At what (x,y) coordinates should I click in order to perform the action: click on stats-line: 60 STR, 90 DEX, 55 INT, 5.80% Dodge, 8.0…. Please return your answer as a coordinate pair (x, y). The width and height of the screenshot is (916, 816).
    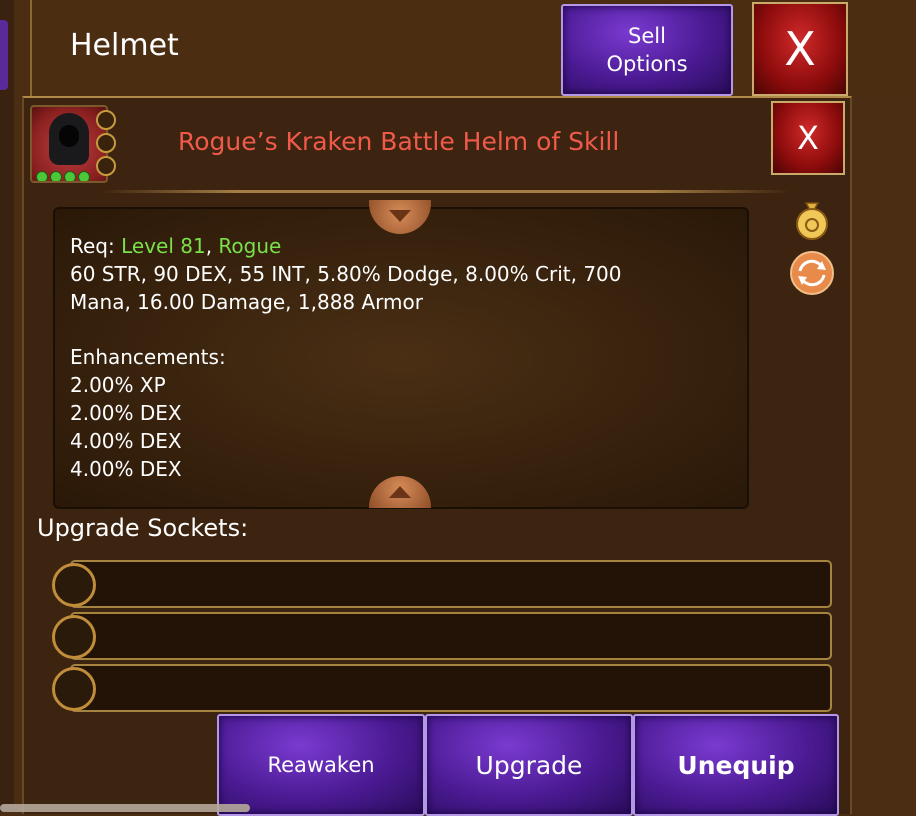
    Looking at the image, I should click on (346, 274).